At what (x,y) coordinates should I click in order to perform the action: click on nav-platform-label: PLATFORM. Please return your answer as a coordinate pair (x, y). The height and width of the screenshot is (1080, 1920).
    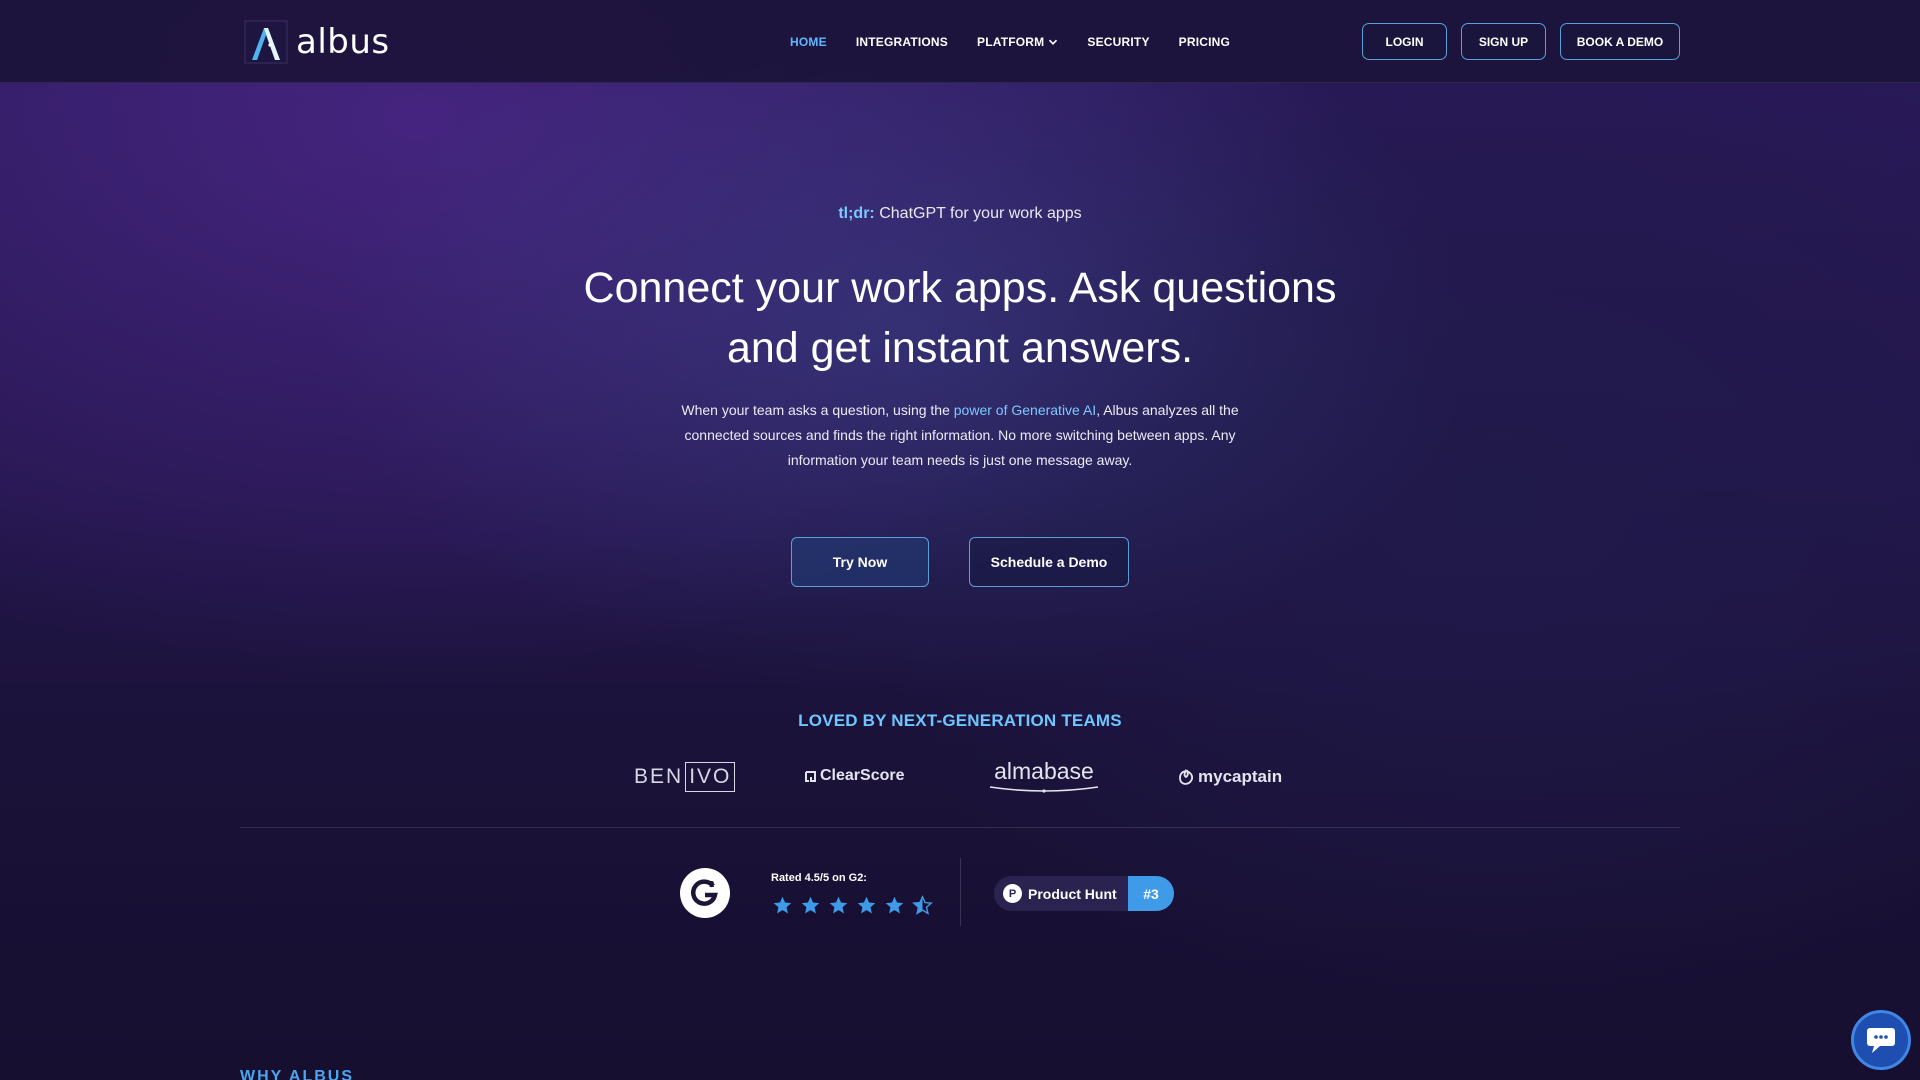
    Looking at the image, I should click on (1011, 41).